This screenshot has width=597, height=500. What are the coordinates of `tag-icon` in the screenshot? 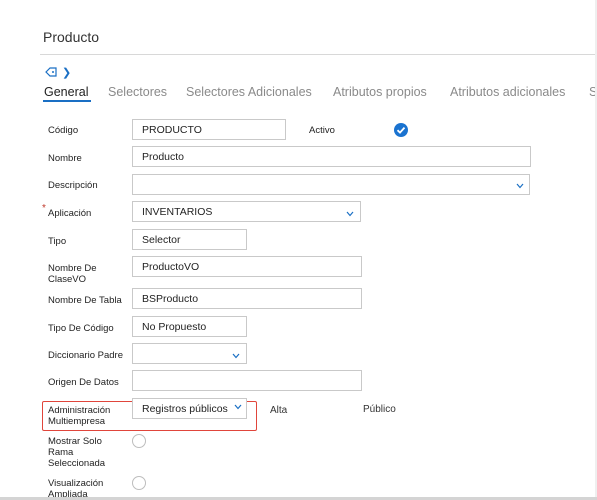 It's located at (51, 72).